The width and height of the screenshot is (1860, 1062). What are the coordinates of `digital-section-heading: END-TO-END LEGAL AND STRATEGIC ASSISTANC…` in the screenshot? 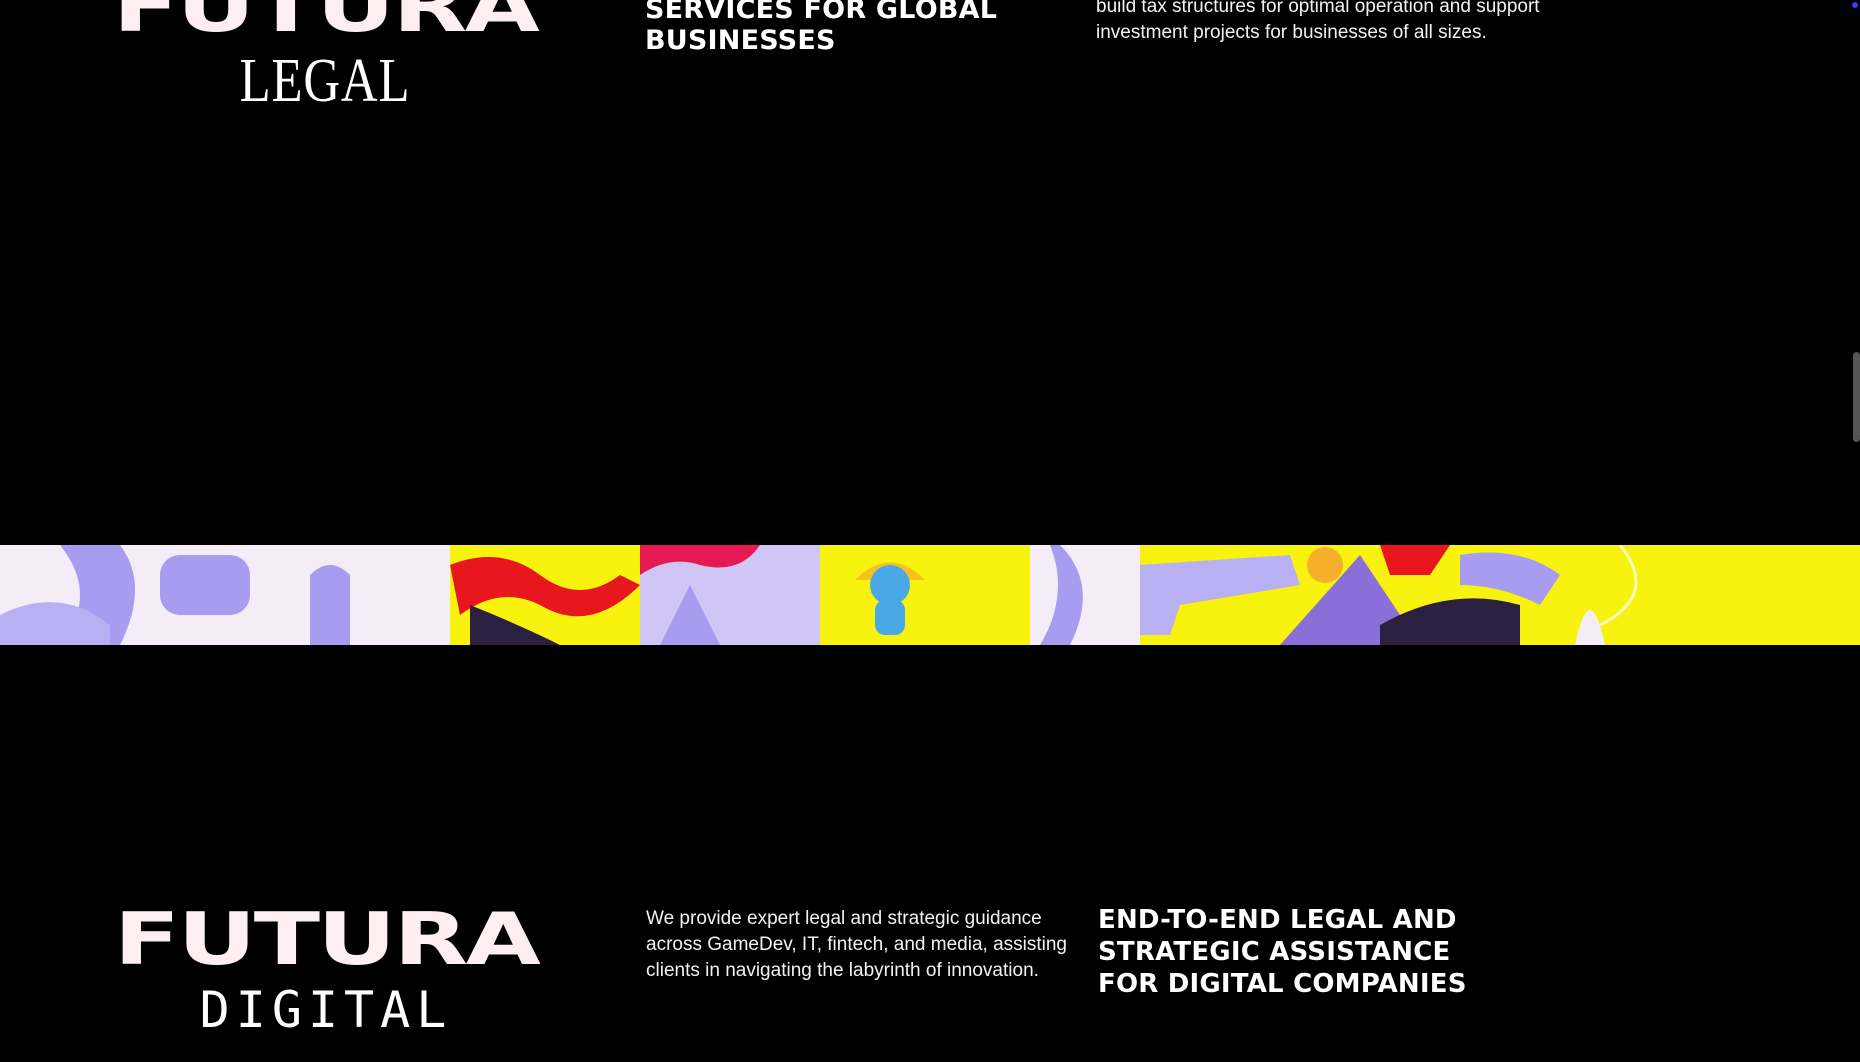 It's located at (1282, 952).